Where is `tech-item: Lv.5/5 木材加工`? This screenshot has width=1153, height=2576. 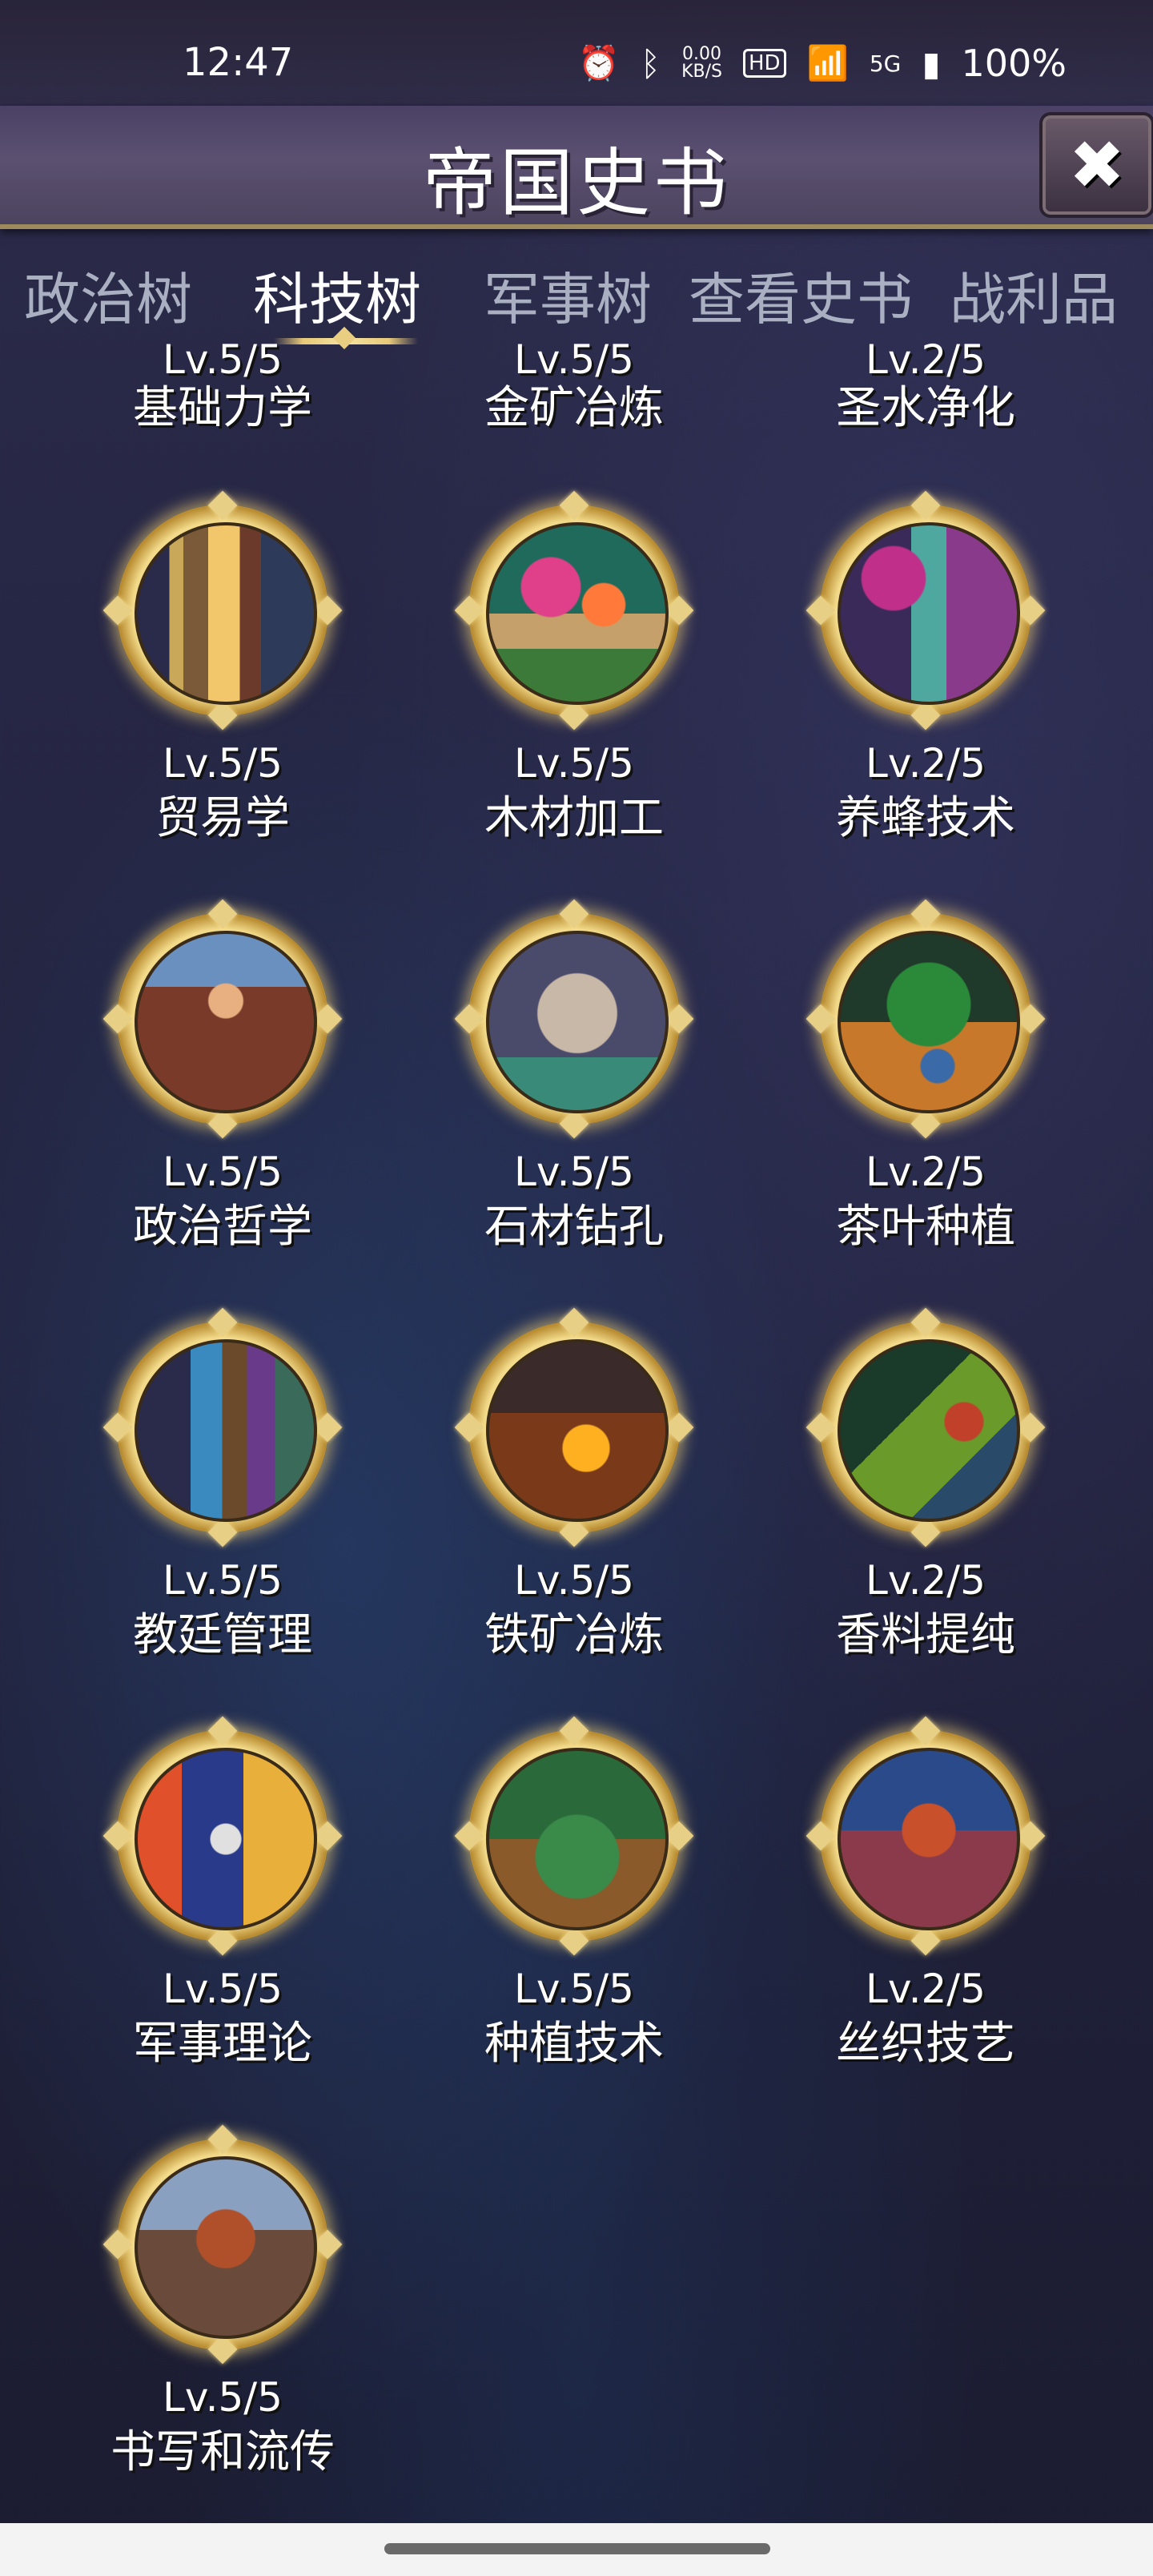
tech-item: Lv.5/5 木材加工 is located at coordinates (574, 667).